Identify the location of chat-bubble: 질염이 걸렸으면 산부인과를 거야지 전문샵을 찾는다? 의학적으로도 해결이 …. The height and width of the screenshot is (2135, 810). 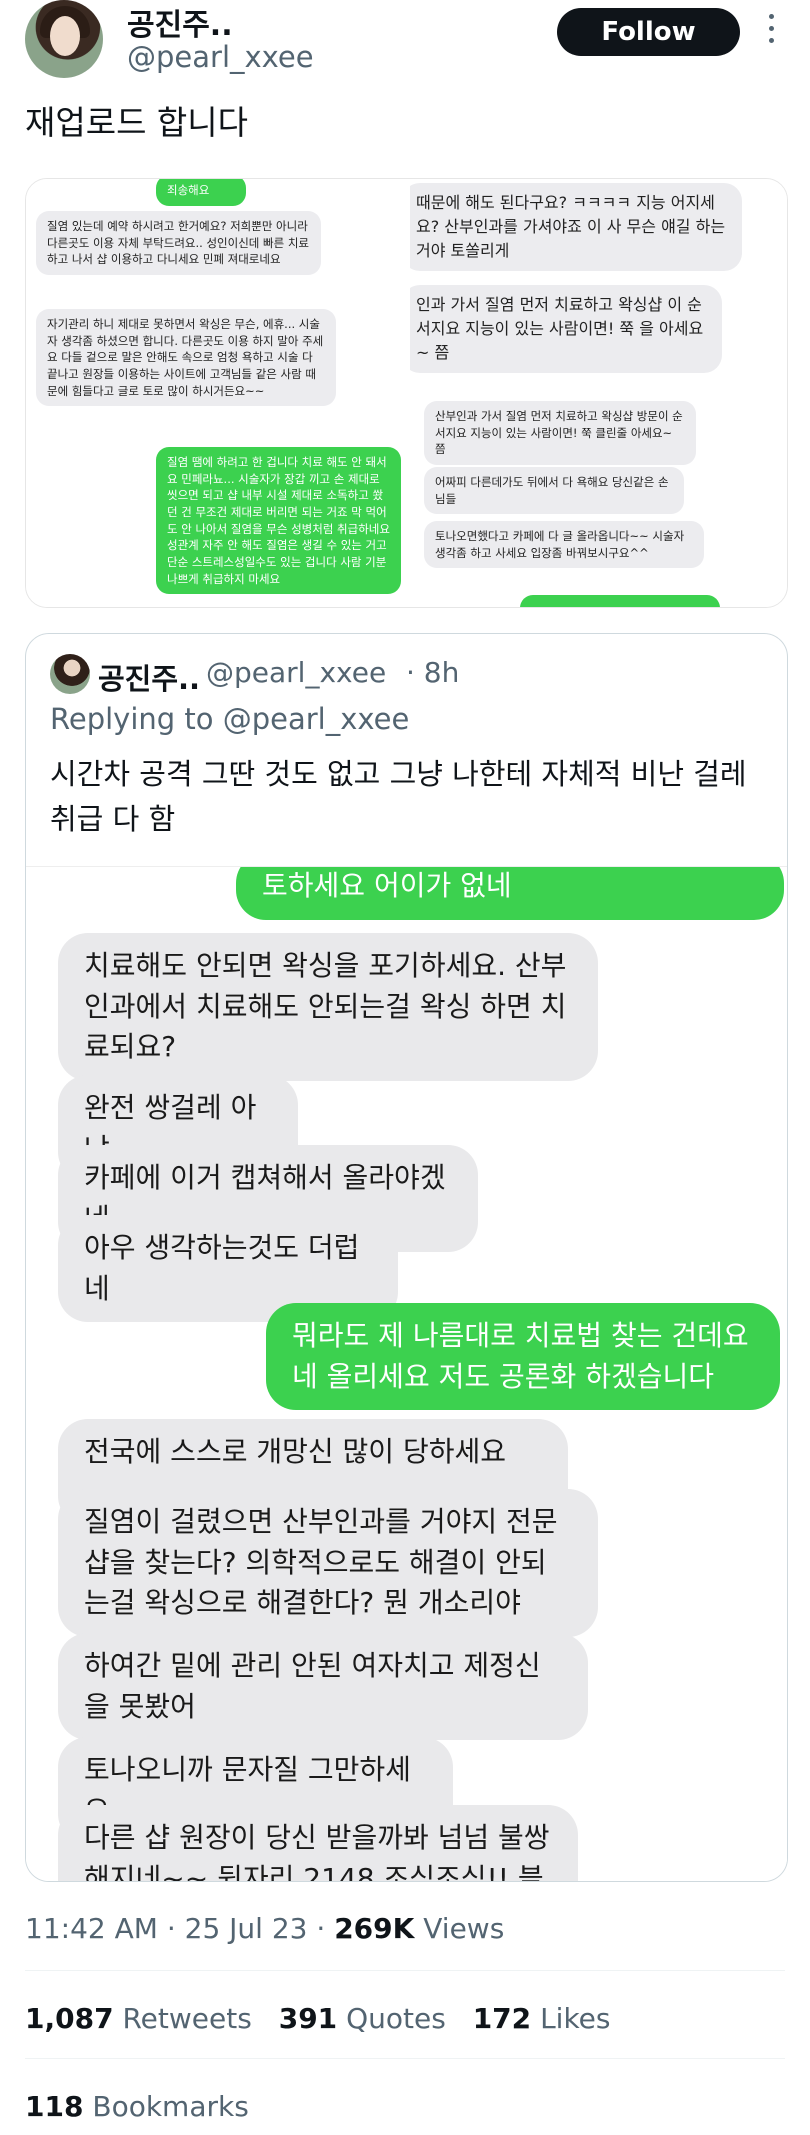
(328, 1563).